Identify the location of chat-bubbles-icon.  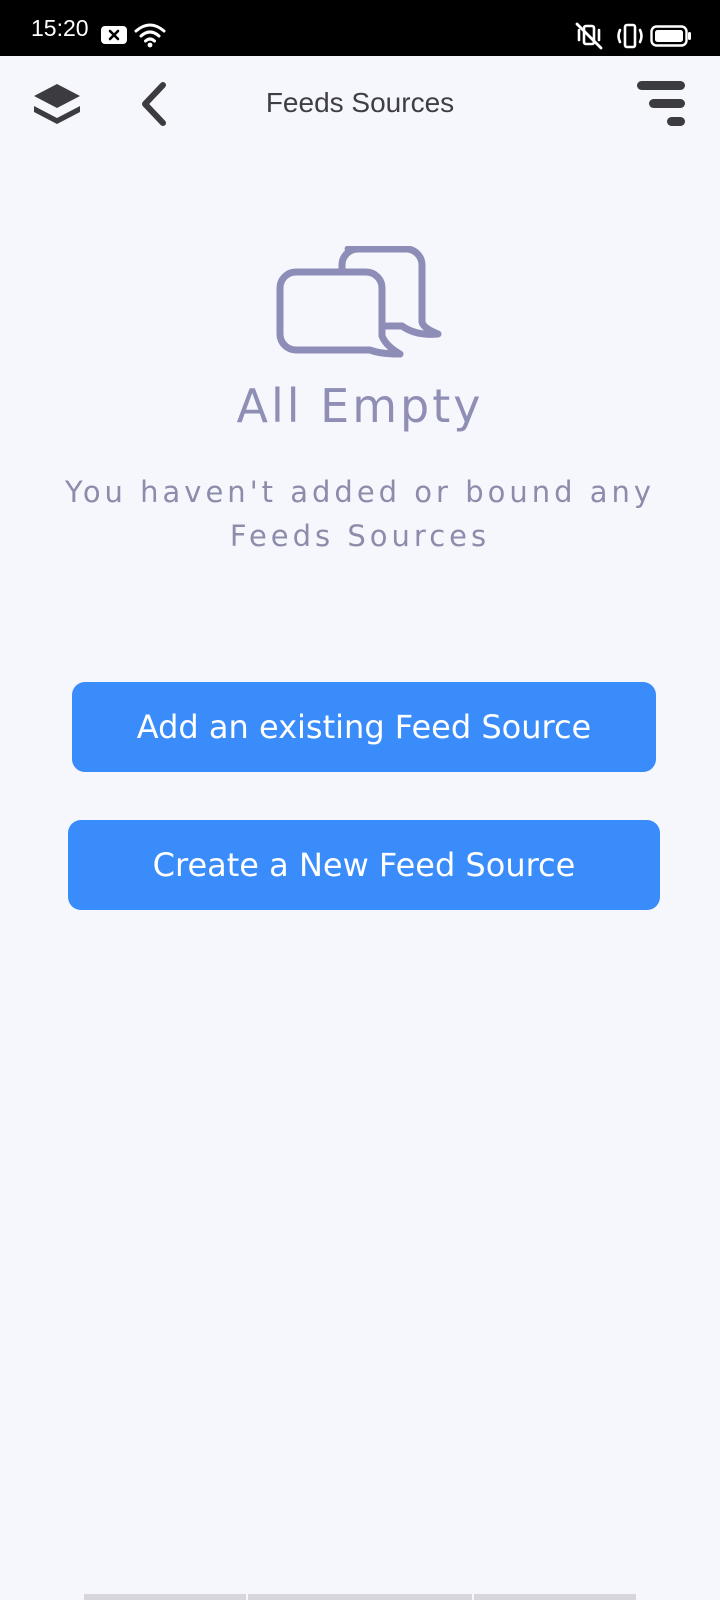
(359, 302).